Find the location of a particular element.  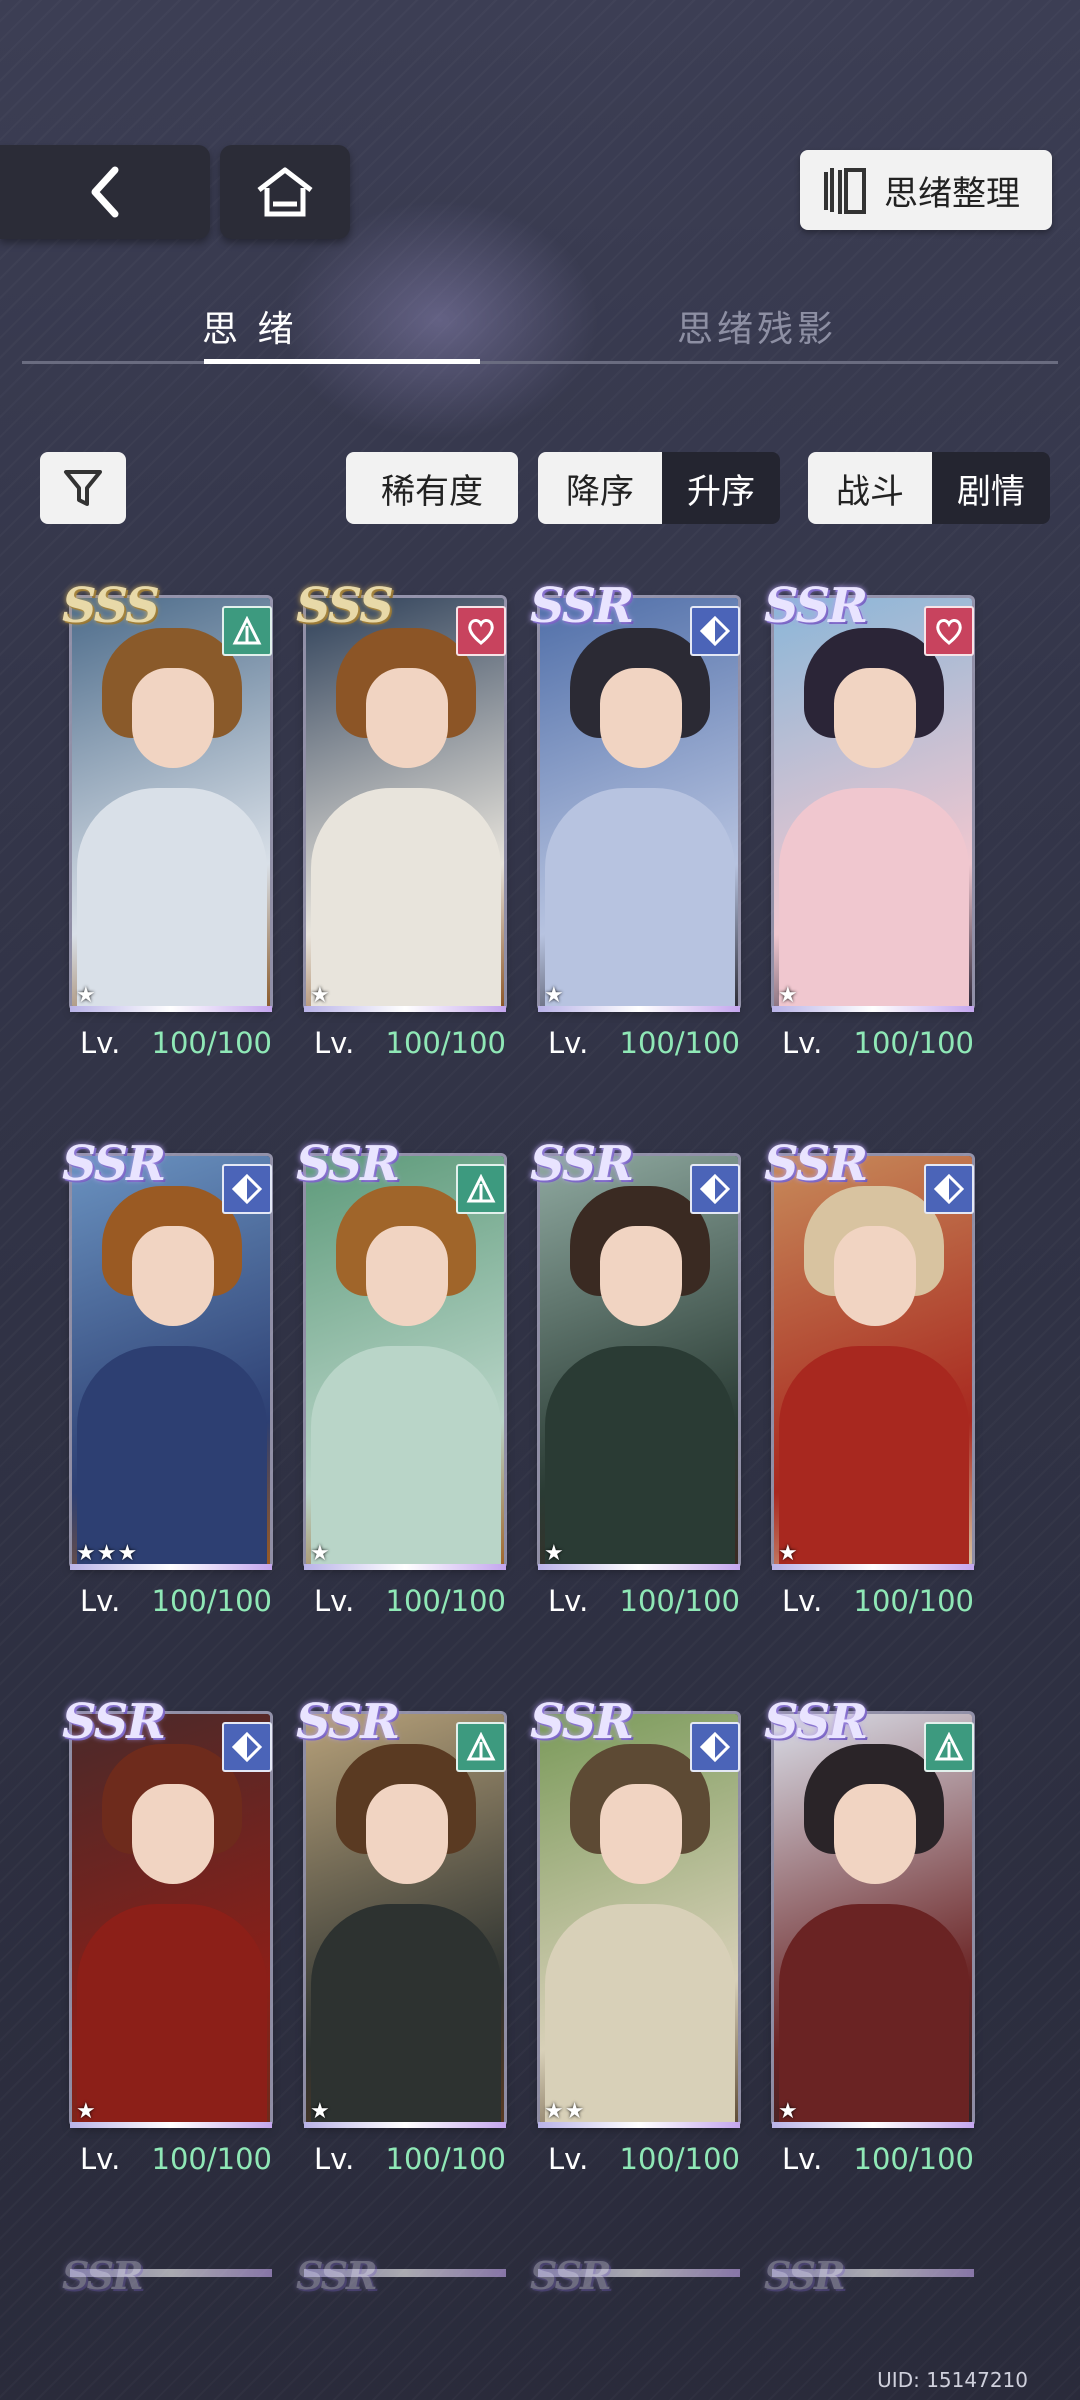

star-rating: ★★ is located at coordinates (565, 2111).